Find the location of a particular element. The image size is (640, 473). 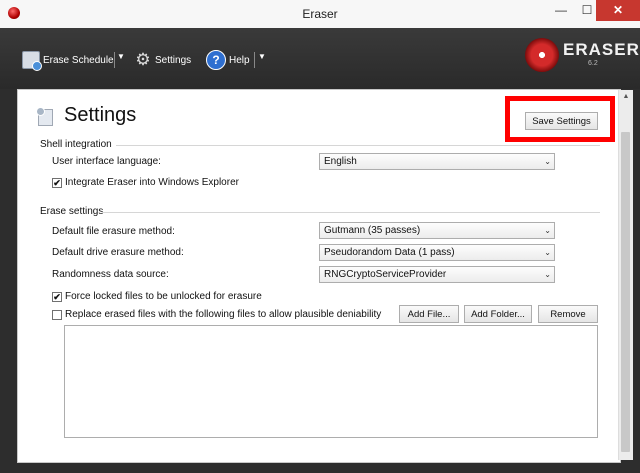

gear-icon: ⚙ is located at coordinates (143, 59).